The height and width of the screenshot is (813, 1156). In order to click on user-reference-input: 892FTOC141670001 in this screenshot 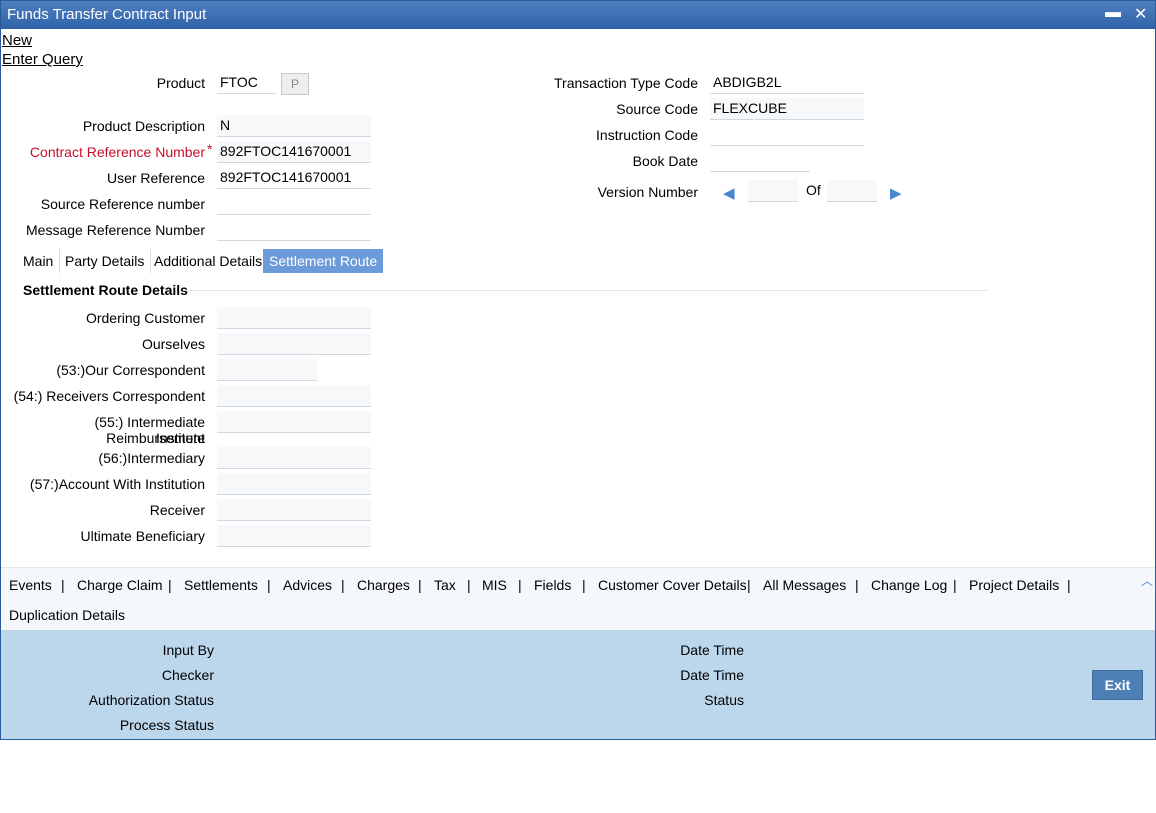, I will do `click(294, 178)`.